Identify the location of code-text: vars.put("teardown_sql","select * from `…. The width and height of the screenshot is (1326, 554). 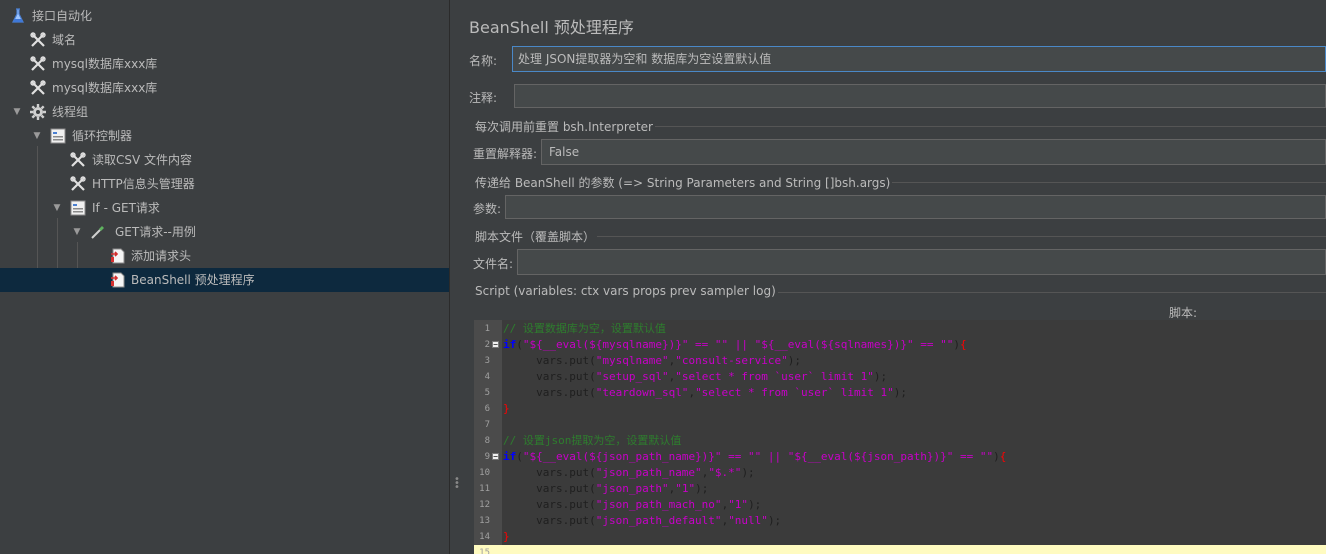
(705, 393).